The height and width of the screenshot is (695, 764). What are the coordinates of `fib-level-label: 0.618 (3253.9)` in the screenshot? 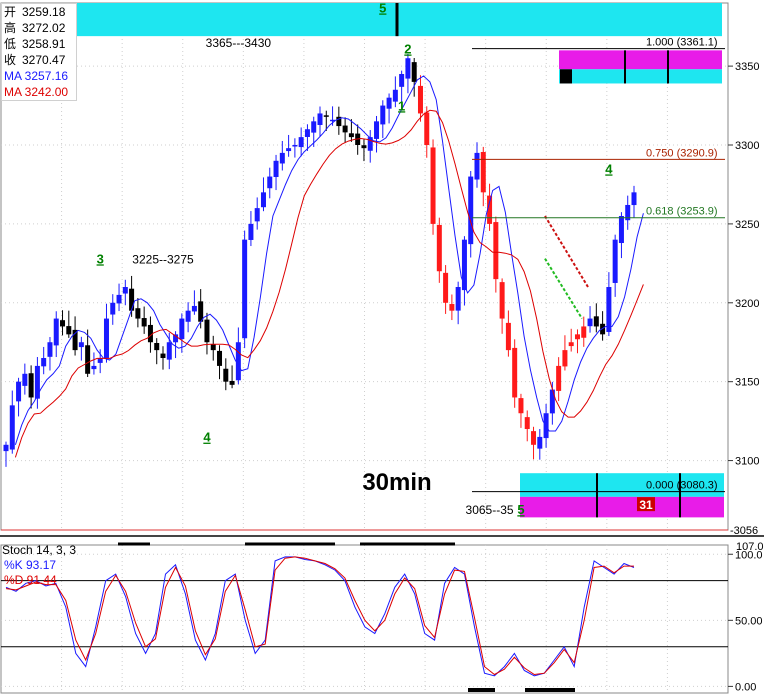 It's located at (682, 212).